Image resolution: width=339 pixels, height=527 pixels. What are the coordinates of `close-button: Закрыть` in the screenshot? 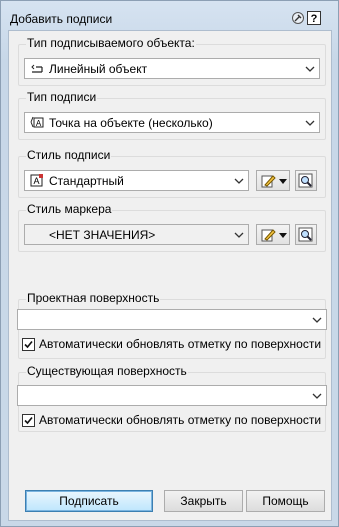 It's located at (203, 501).